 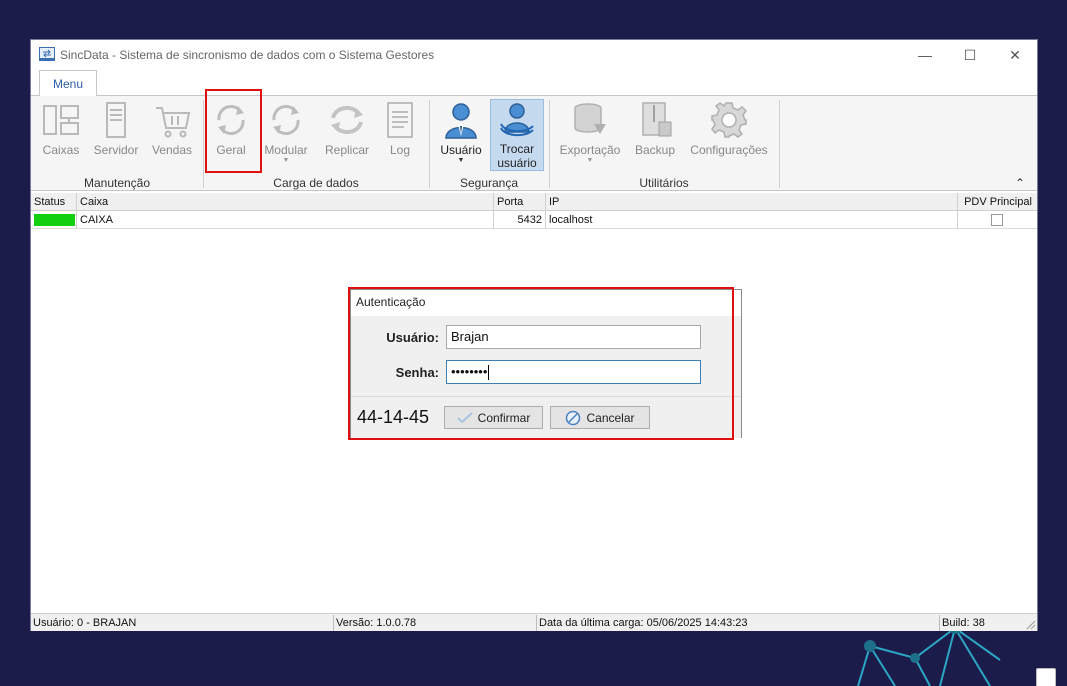 What do you see at coordinates (316, 183) in the screenshot?
I see `group-label-carga: Carga de dados` at bounding box center [316, 183].